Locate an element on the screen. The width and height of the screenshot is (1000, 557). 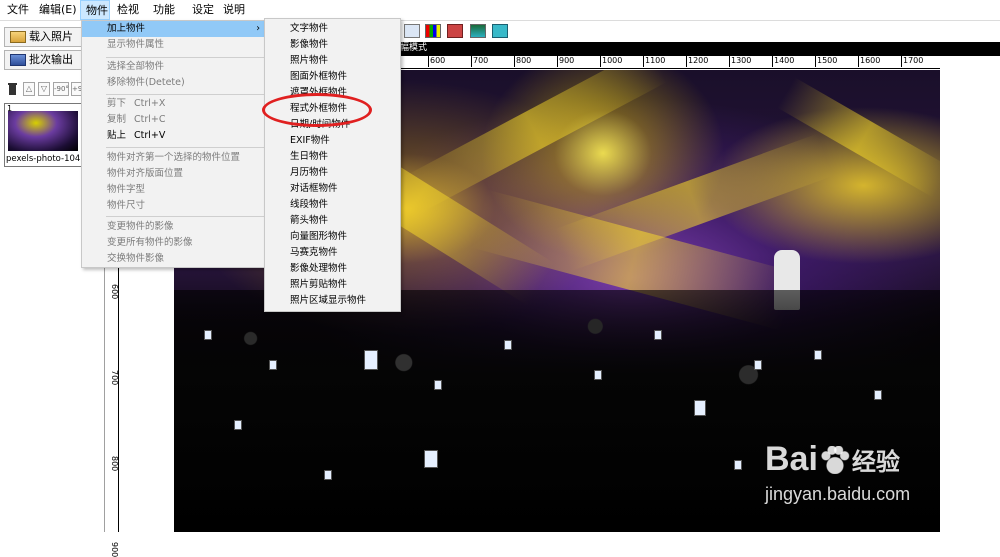
photo-thumbnail-image is located at coordinates (43, 131).